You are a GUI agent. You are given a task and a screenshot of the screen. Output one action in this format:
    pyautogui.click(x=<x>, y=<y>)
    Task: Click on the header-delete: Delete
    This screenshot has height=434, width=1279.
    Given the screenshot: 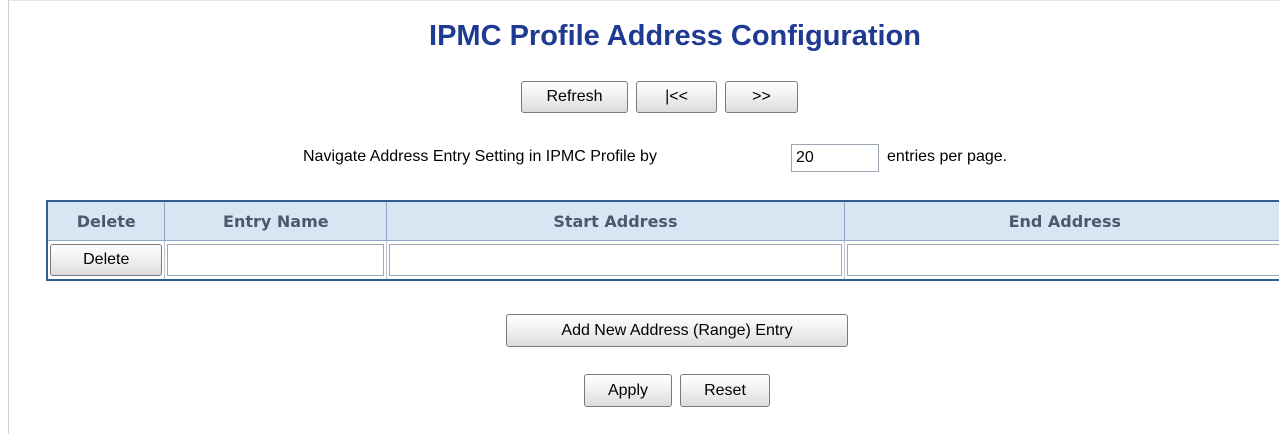 What is the action you would take?
    pyautogui.click(x=106, y=220)
    